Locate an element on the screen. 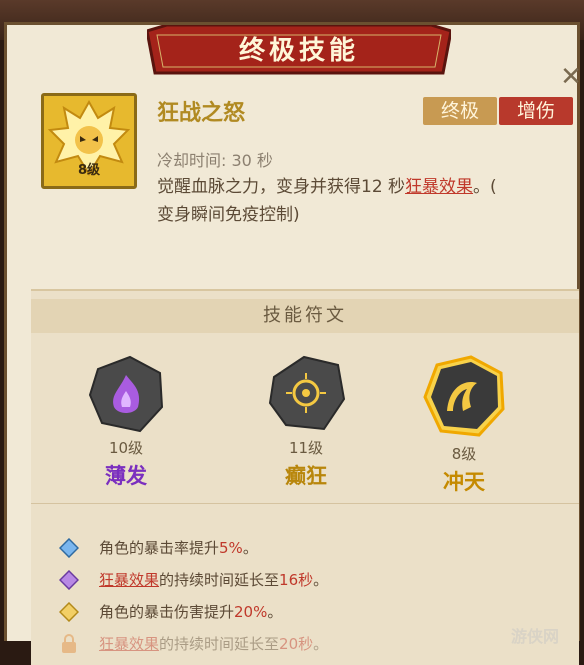 The image size is (584, 665). section-divider is located at coordinates (305, 503).